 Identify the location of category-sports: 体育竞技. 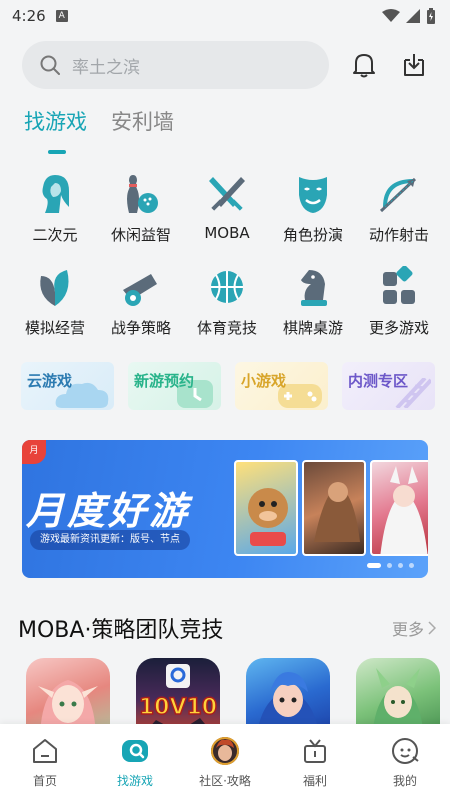
(227, 301).